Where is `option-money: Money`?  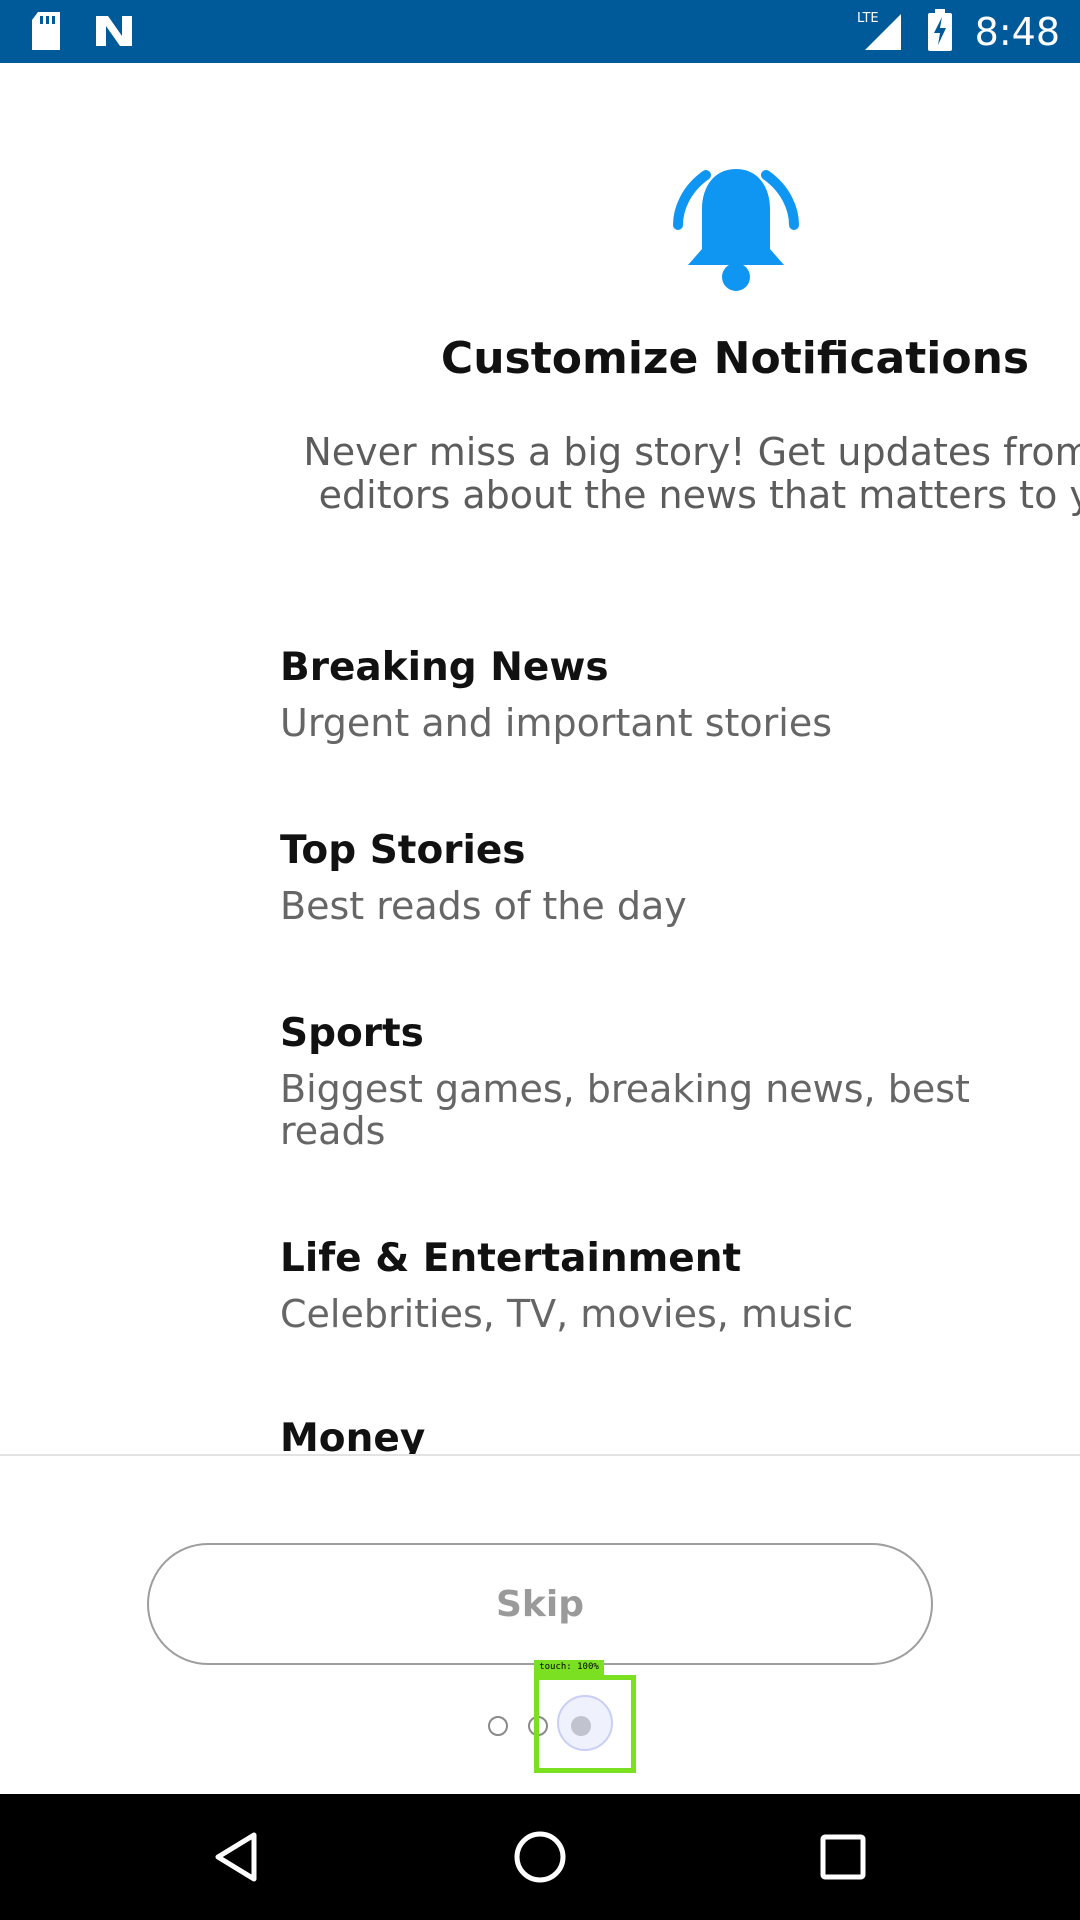 option-money: Money is located at coordinates (660, 1436).